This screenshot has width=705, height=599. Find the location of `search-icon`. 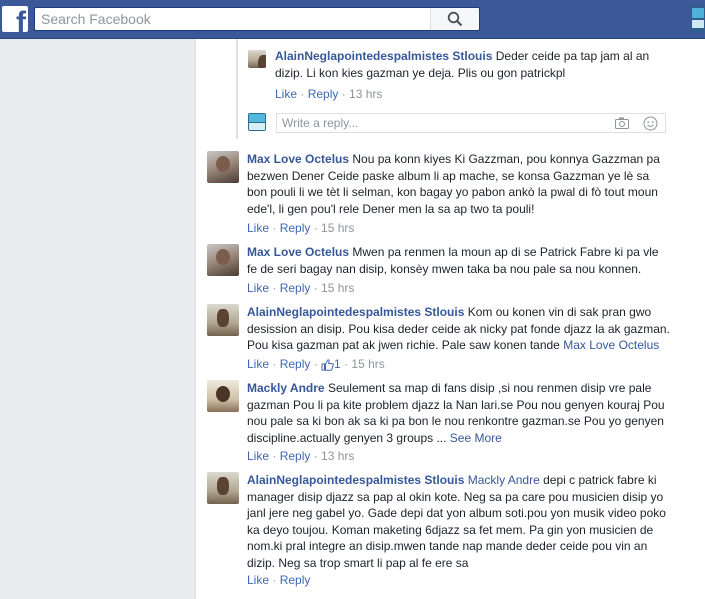

search-icon is located at coordinates (455, 19).